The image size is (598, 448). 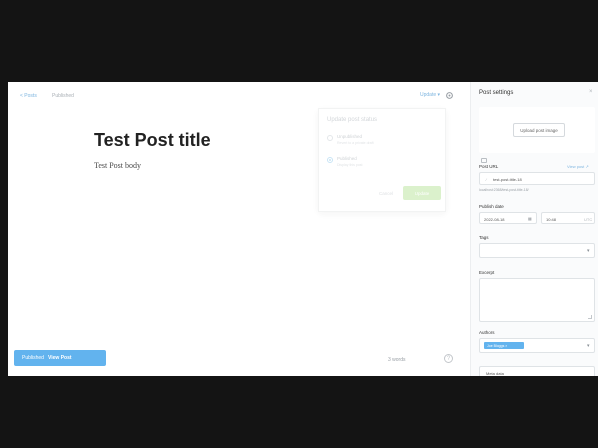 I want to click on close-icon: ×, so click(x=591, y=92).